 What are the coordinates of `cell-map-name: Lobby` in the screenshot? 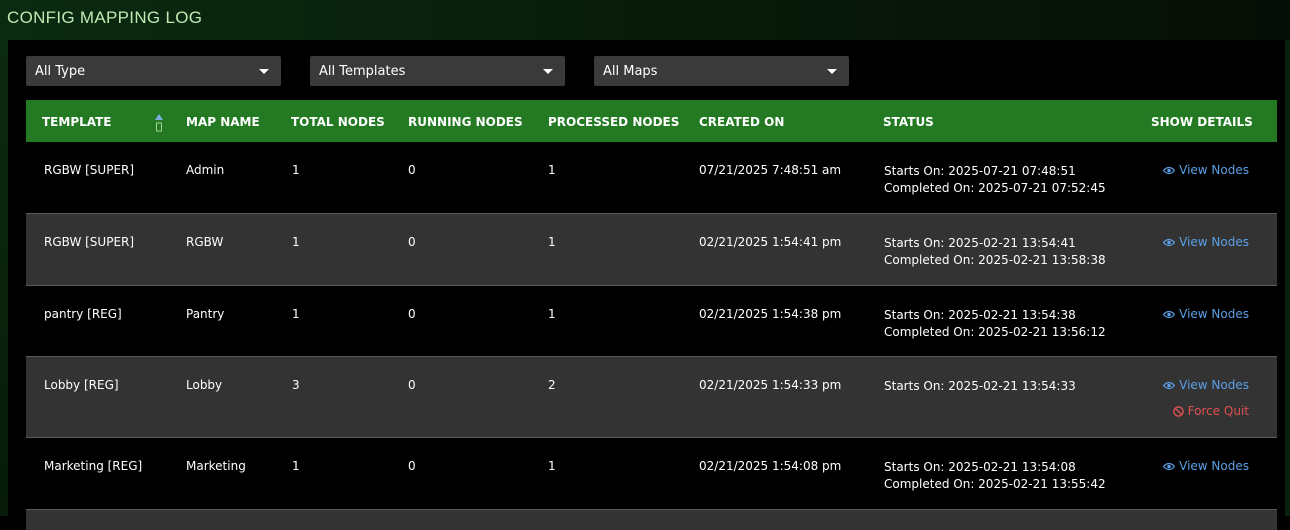 It's located at (204, 385).